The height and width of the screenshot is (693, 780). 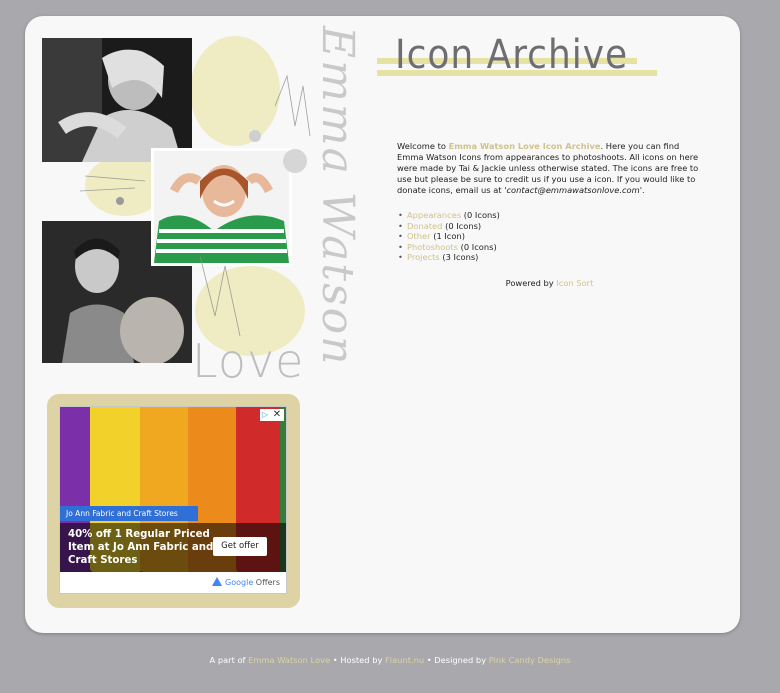 What do you see at coordinates (525, 146) in the screenshot?
I see `archive-link: Emma Watson Love Icon Archive` at bounding box center [525, 146].